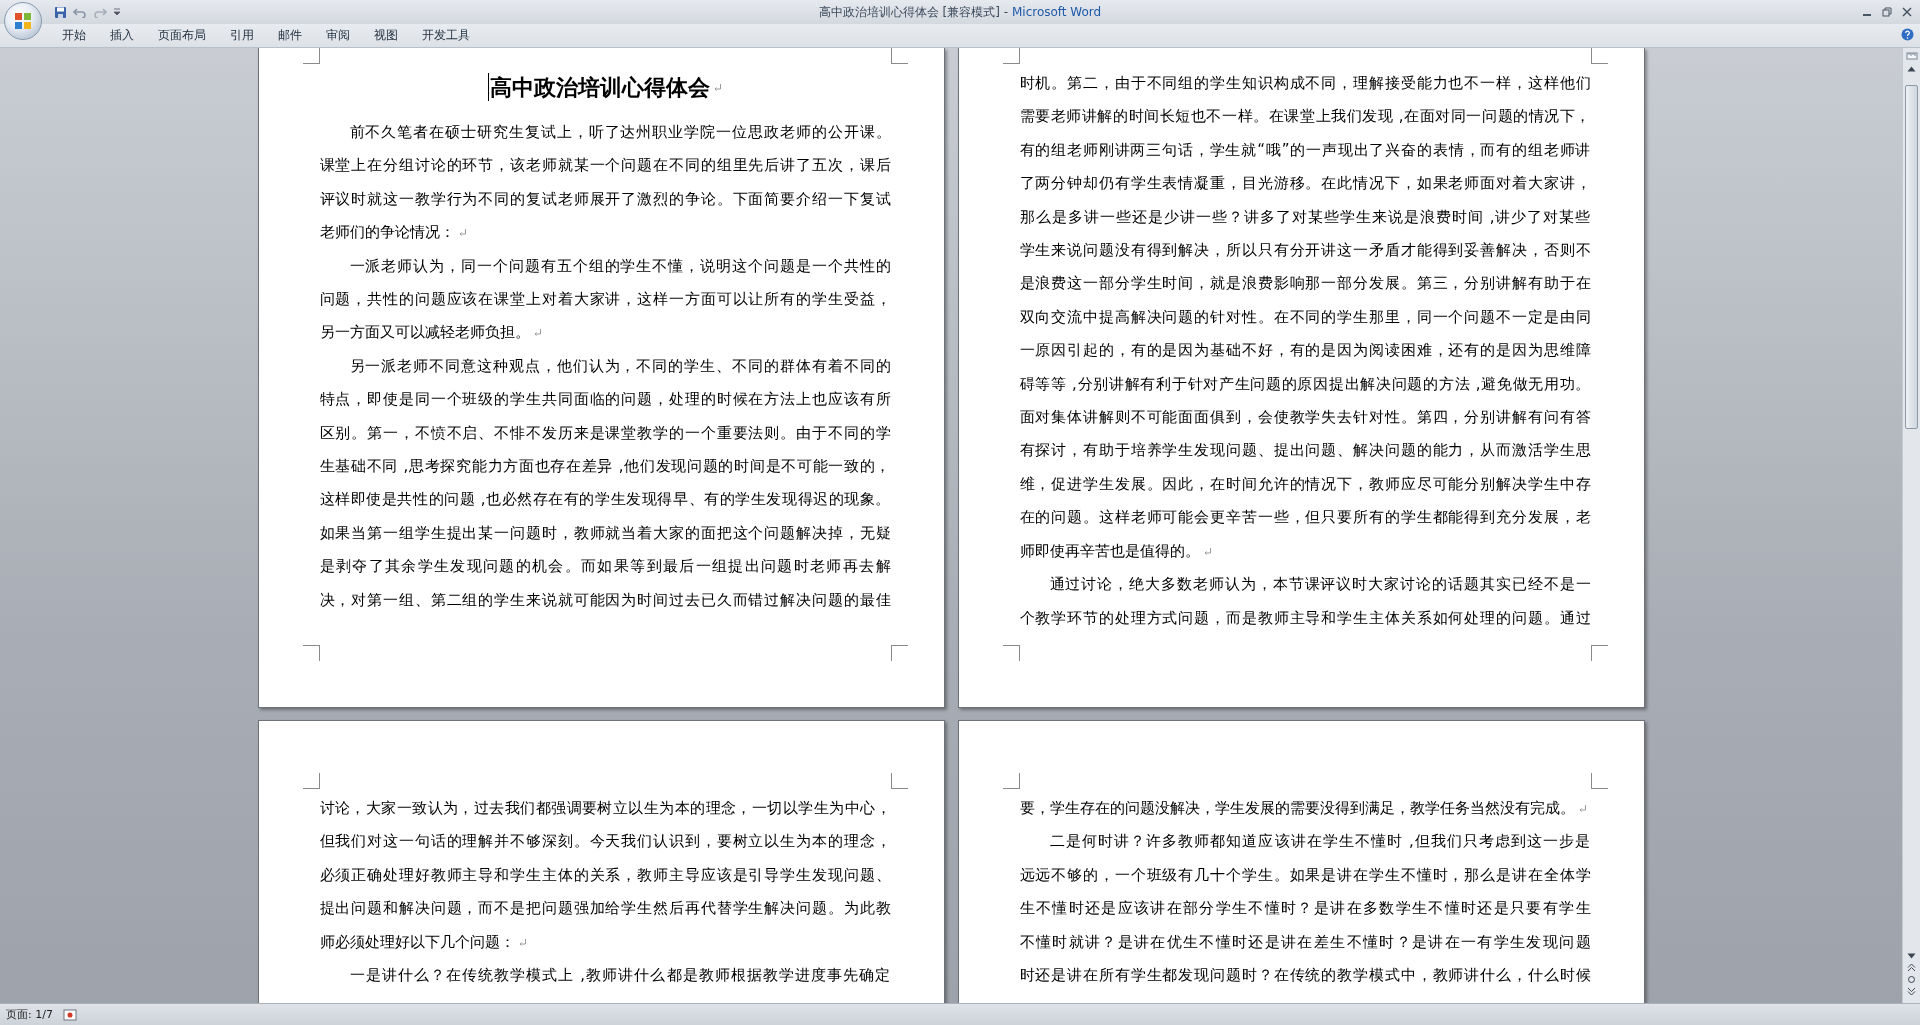  Describe the element at coordinates (1305, 317) in the screenshot. I see `paragraph: 时机。第二，由于不同组的学生知识构成不同，理解接受能力也不一样，这样他们 需要老师讲解的时间长短也不一样。在课堂上我们发现 ,在面对同一问题的情况下， 有的组老师刚讲两三句话，学生就“哦”的一声现出了兴奋的表情，而有的组老师讲 了两分钟却仍有学生表情凝重，目光游移。在此情况下，如果老师面对着大家讲， 那么是多讲一些还是少讲一些？讲多了对某些学生来说是浪费时间 ,讲少了对某些 学生来说问题没有得到解决，所以只有分开讲这一矛盾才能得到妥善解决，否则不 是浪费这一部分学生时间，就是浪费影响那一部分发展。第三，分别讲解有助于在 双向交流中提高解决问题的针对性。在不同的学生那里，同一个问题不一定是由同 一原因引起的，有的是因为基础不好，有的是因为阅读困难，还有的是因为思维障 碍等等 ,分别讲解有利于针对产生问题的原因提出解决问题的方法 ,避免做无用功。 面对集体讲解则不可能面面俱到，会使教学失去针对性。第四，分别讲解有问有答 有探讨，有助于培养学生发现问题、提出问题、解决问题的能力，从而激活学生思 维，促进学生发展。因此，在时间允许的情况下，教师应尽可能分别解决学生中存 在的问题。这样老师可能会更辛苦一些，但只要所有的学生都能得到充分发展，老 师即使再辛苦也是值得的。` at that location.